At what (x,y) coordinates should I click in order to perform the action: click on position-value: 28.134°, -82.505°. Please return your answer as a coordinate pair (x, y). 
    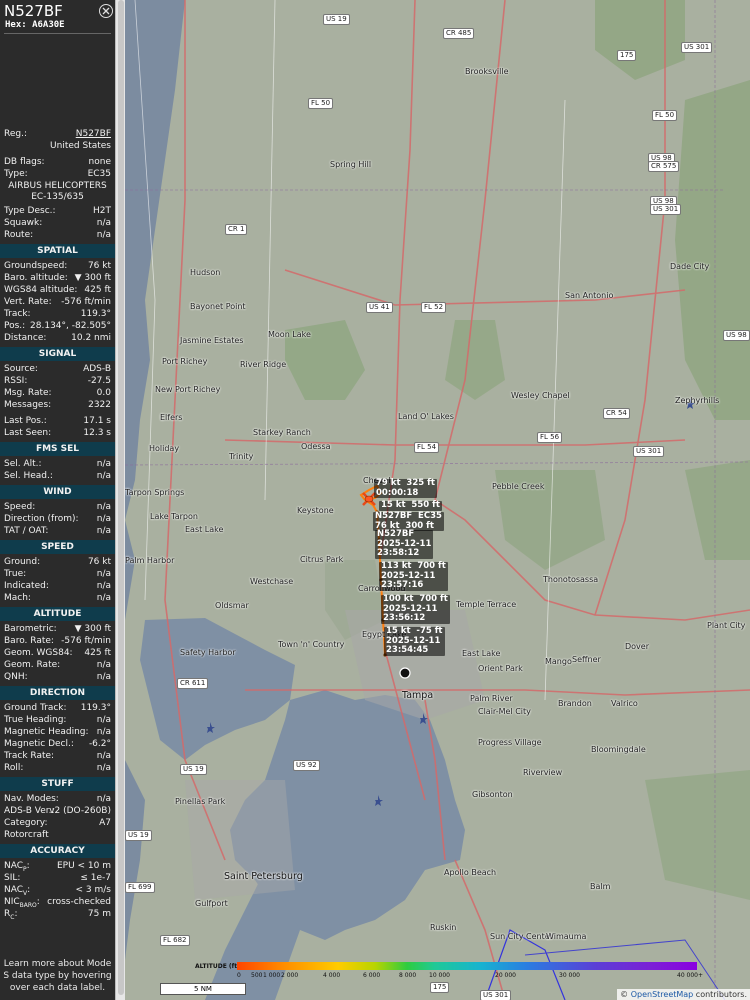
    Looking at the image, I should click on (70, 326).